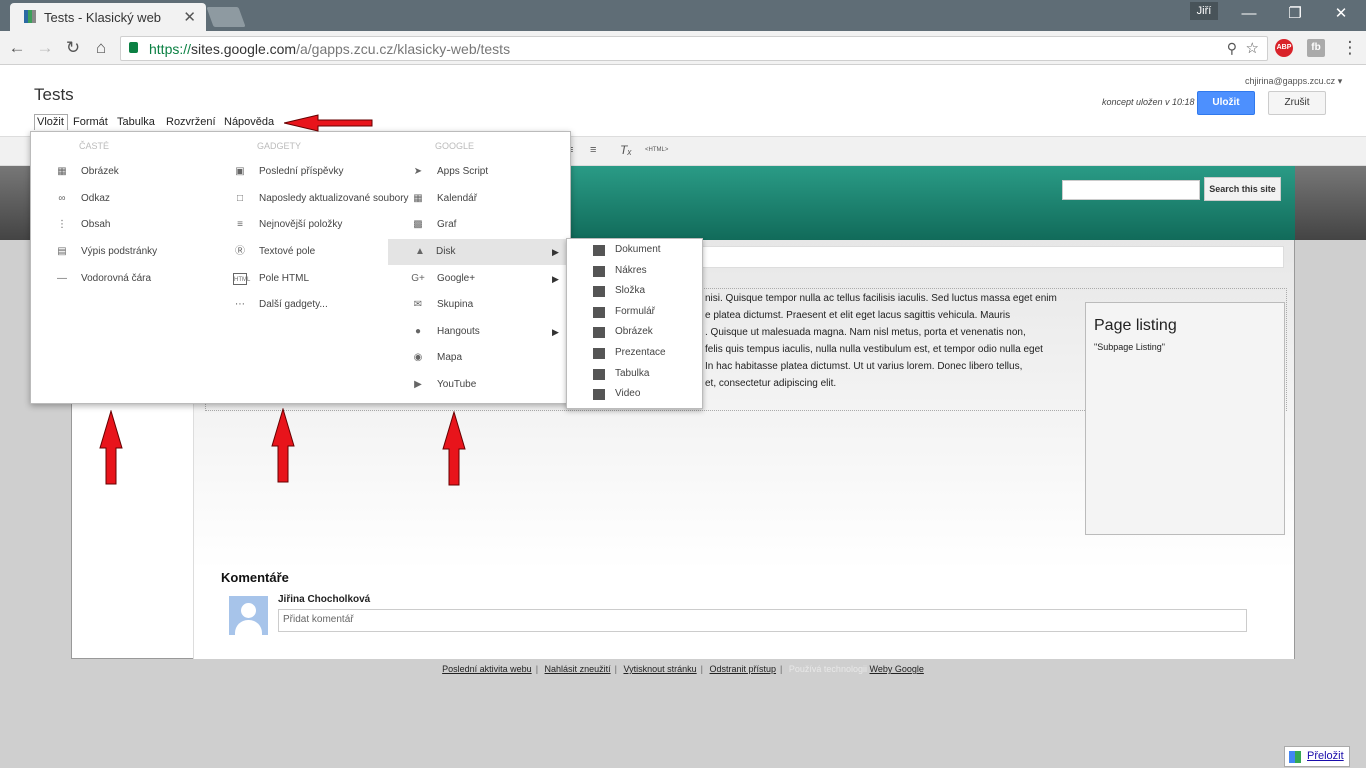 This screenshot has height=768, width=1366. I want to click on insert-map: ◉ Mapa, so click(491, 358).